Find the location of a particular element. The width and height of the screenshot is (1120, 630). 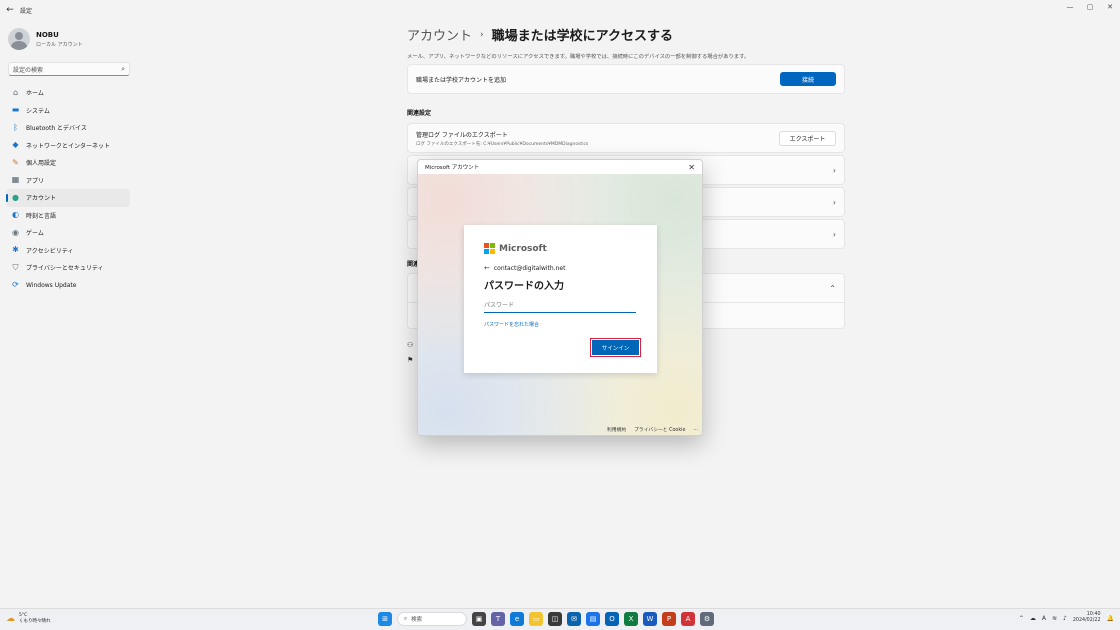

breadcrumb-parent: アカウント is located at coordinates (439, 34).